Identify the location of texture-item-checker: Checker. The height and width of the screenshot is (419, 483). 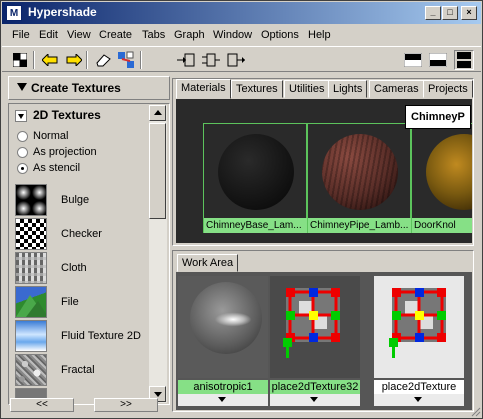
(84, 234).